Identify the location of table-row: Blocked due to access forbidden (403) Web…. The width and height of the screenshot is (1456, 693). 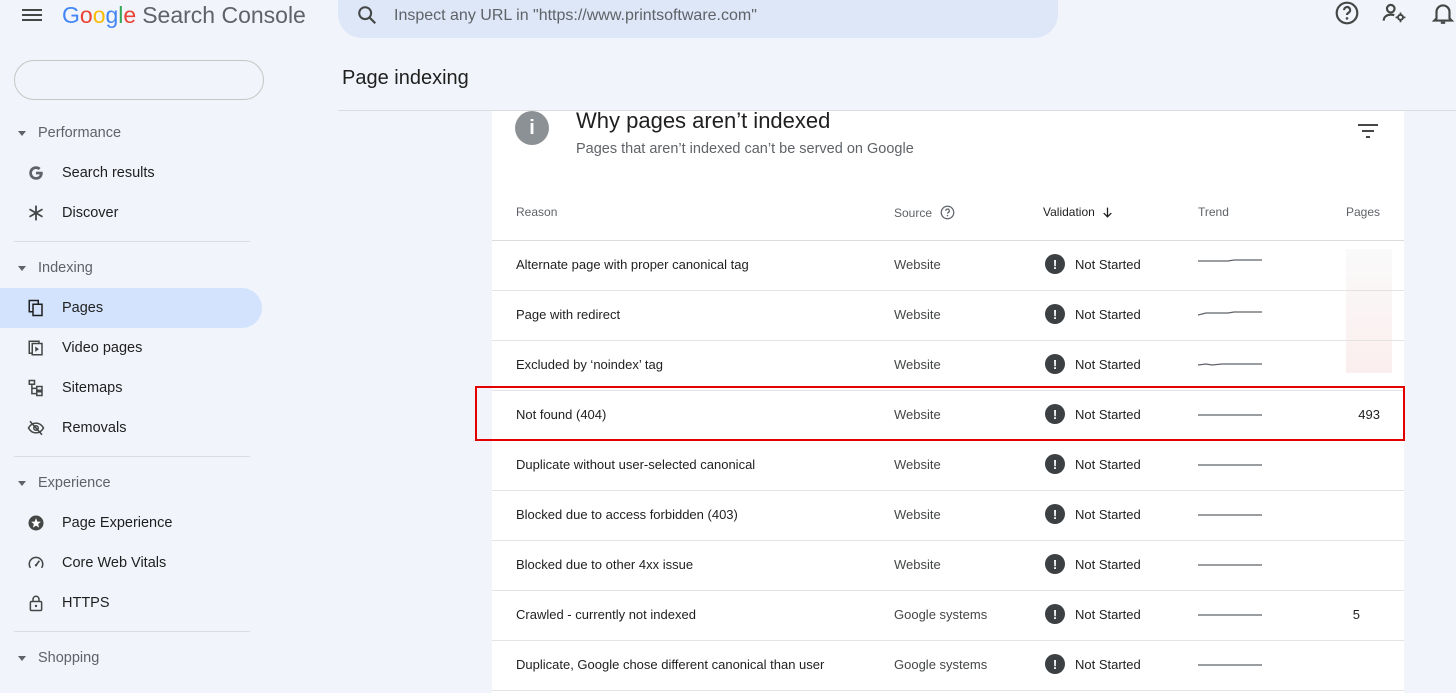
(948, 516).